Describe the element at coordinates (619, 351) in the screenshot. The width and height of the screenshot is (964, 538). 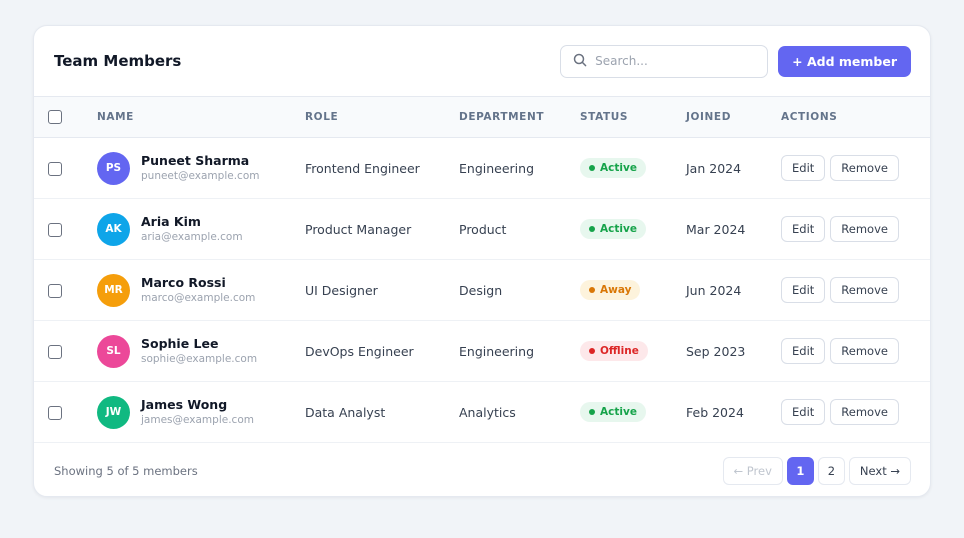
I see `status-label: Offline` at that location.